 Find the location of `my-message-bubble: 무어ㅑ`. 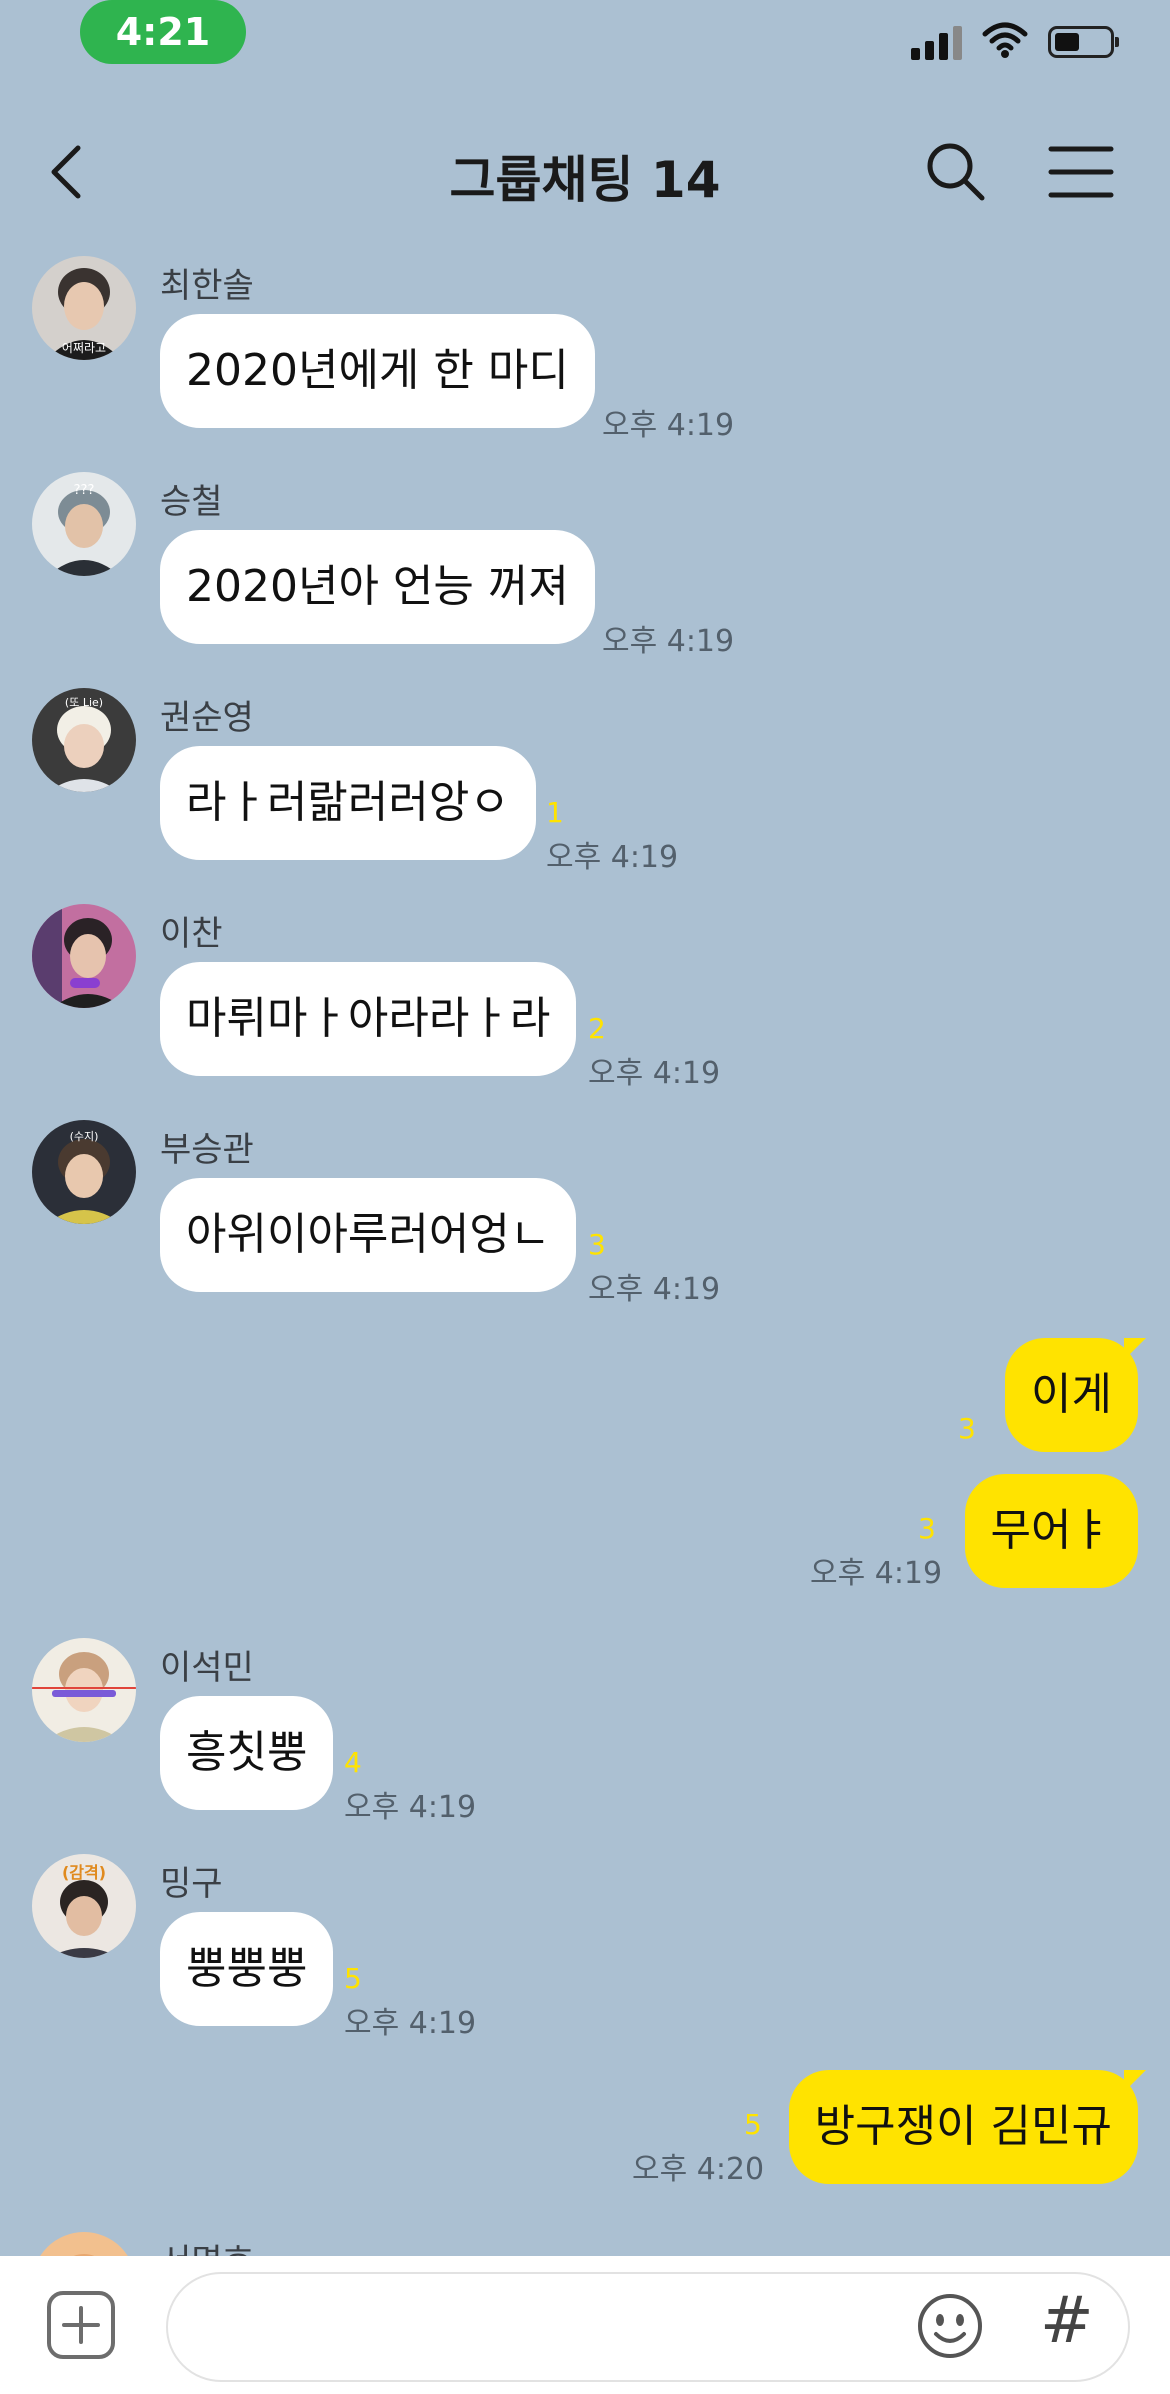

my-message-bubble: 무어ㅑ is located at coordinates (1051, 1531).